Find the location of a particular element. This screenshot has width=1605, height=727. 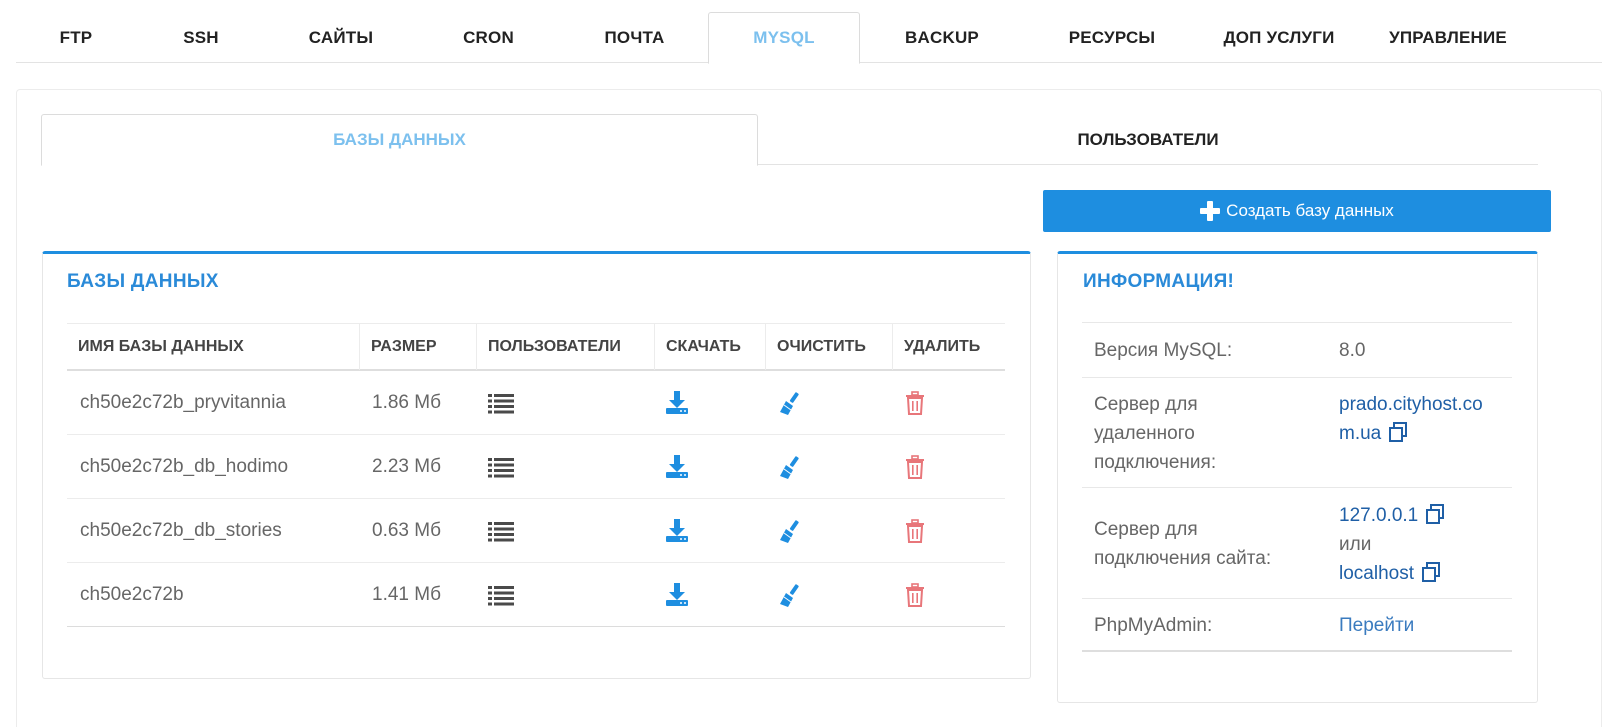

db-name: ch50e2c72b_db_hodimo is located at coordinates (184, 466).